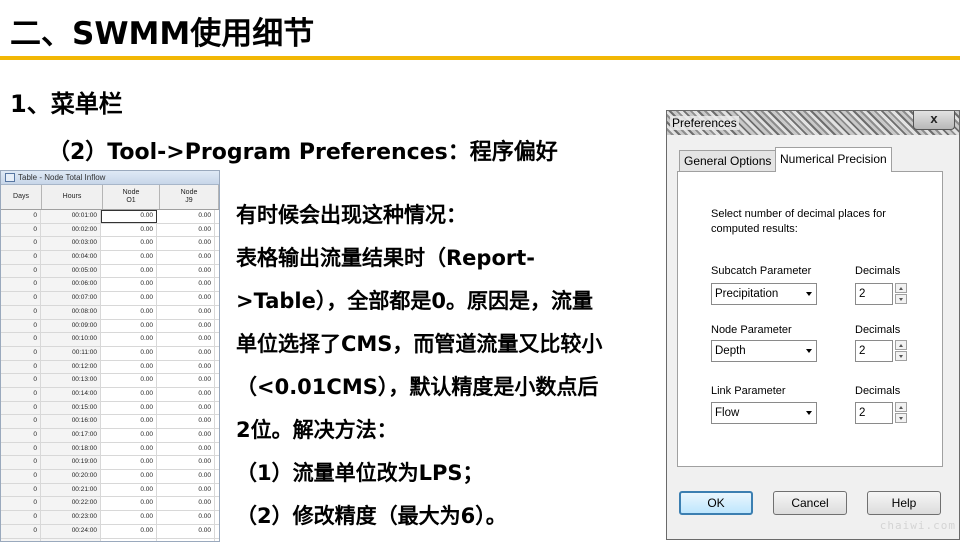 Image resolution: width=960 pixels, height=542 pixels. I want to click on table-cell: 00:02:00, so click(71, 230).